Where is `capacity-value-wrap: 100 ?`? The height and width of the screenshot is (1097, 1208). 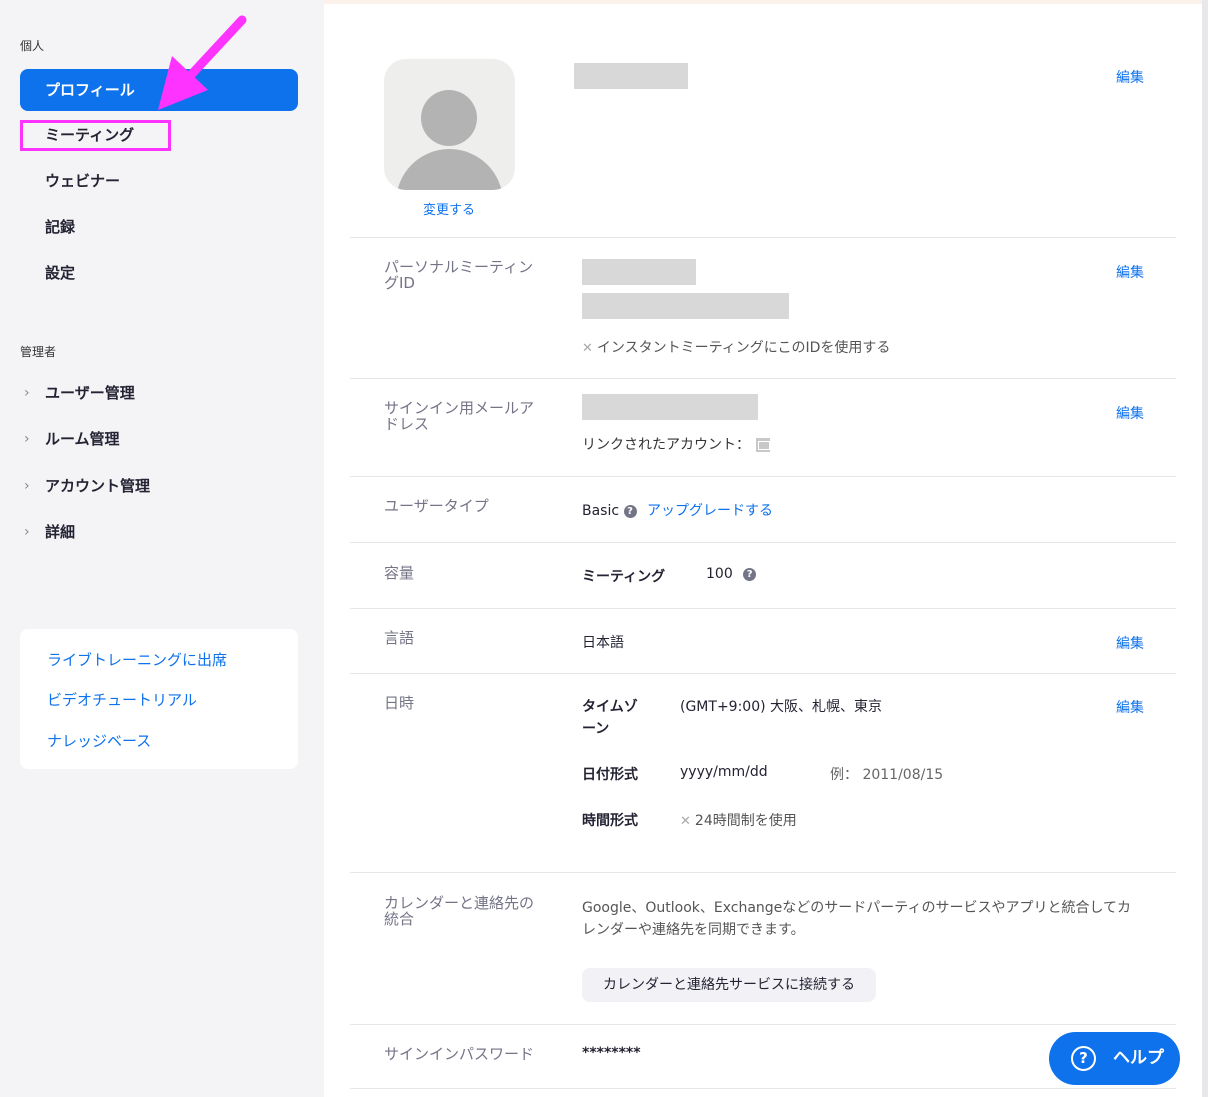
capacity-value-wrap: 100 ? is located at coordinates (731, 574).